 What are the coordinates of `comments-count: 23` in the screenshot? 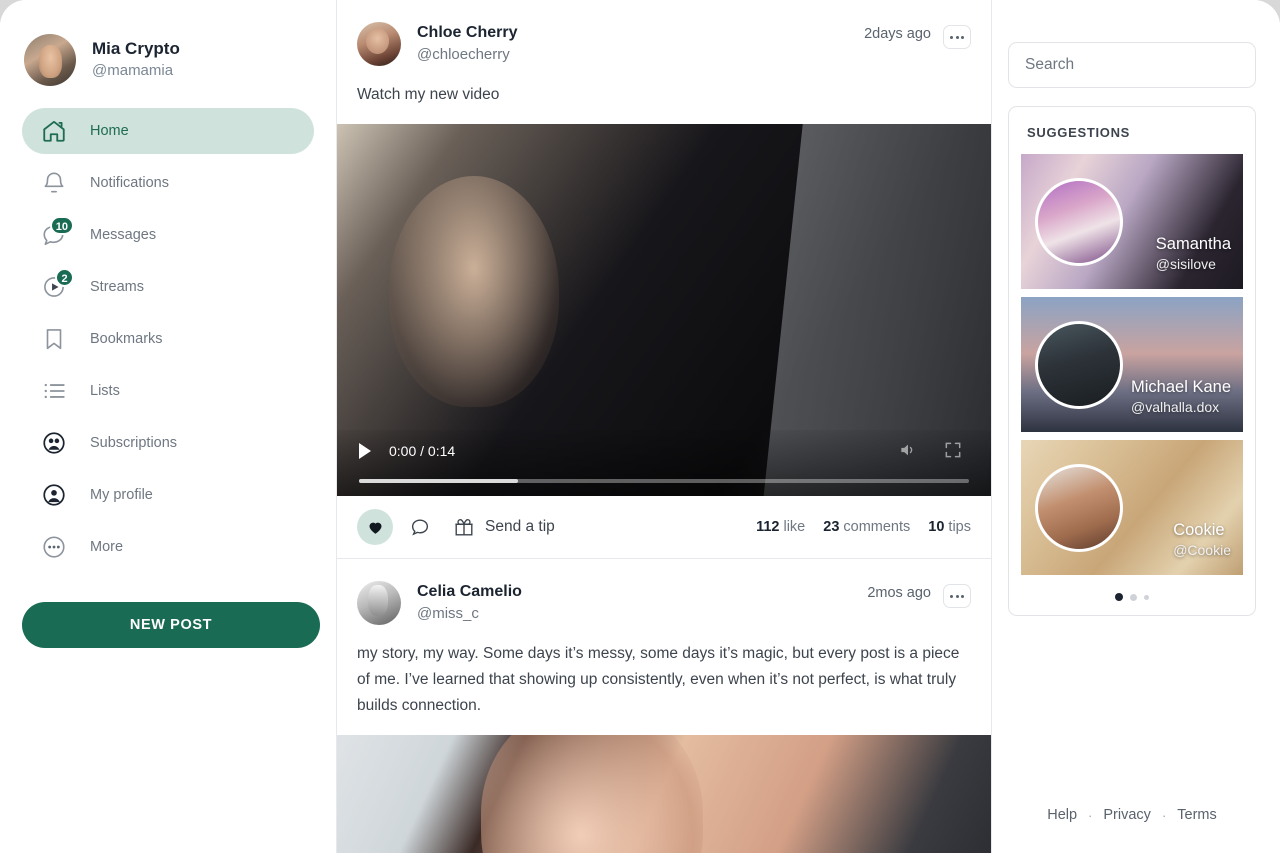 It's located at (831, 527).